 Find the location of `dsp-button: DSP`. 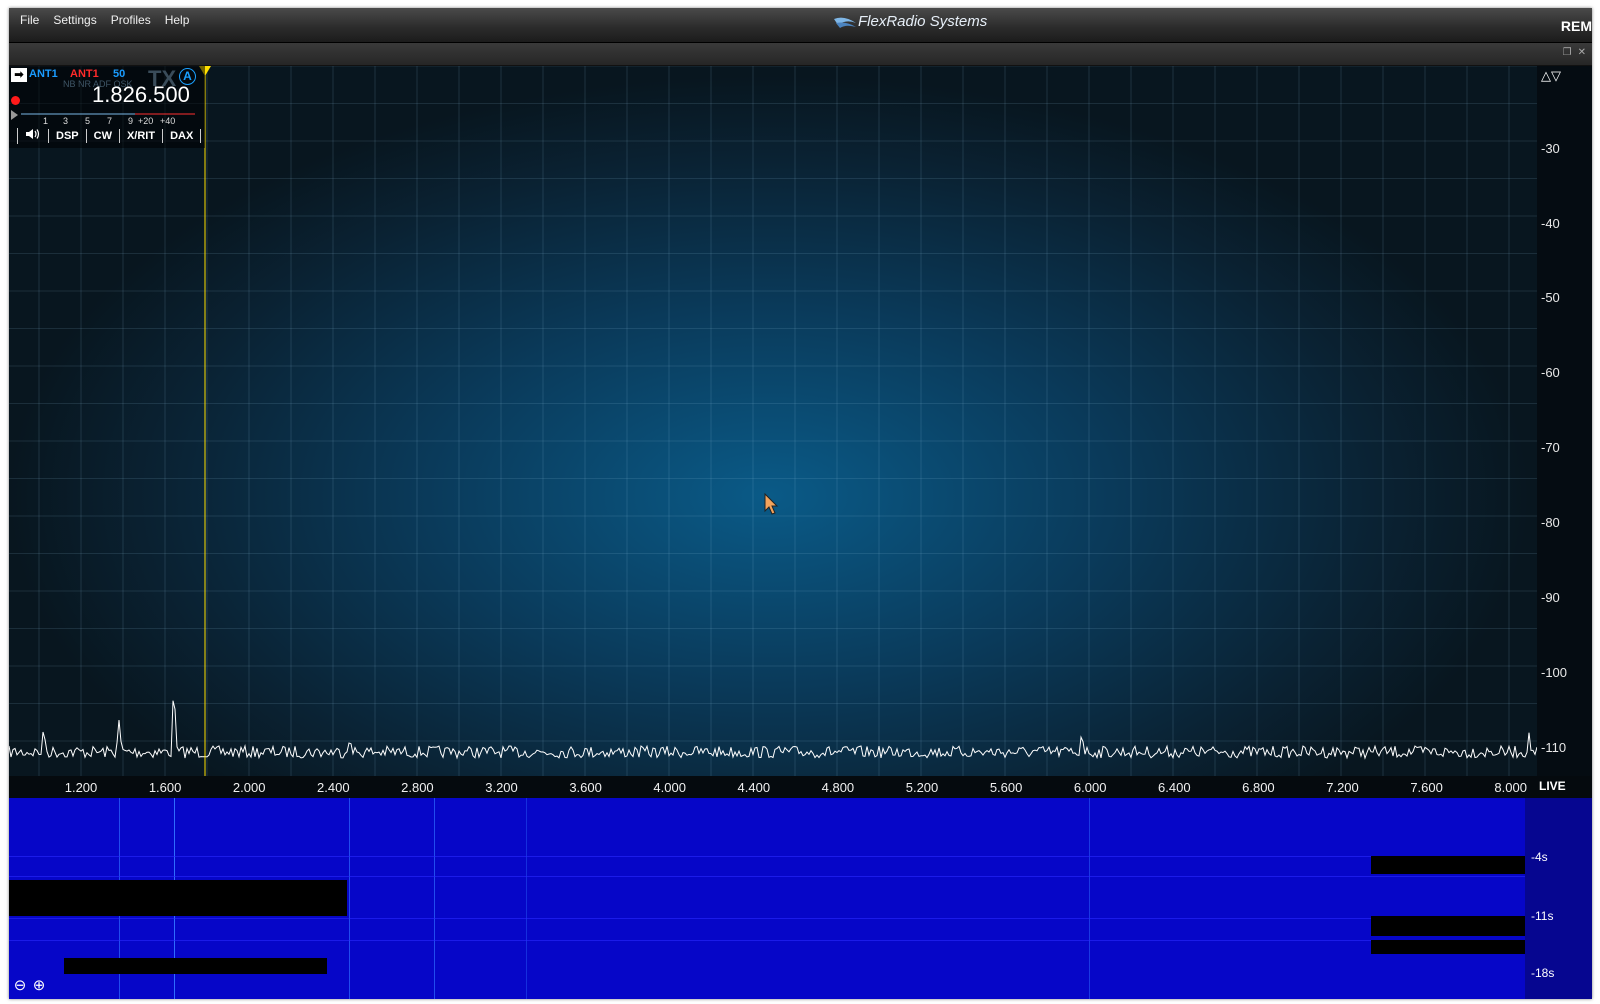

dsp-button: DSP is located at coordinates (67, 136).